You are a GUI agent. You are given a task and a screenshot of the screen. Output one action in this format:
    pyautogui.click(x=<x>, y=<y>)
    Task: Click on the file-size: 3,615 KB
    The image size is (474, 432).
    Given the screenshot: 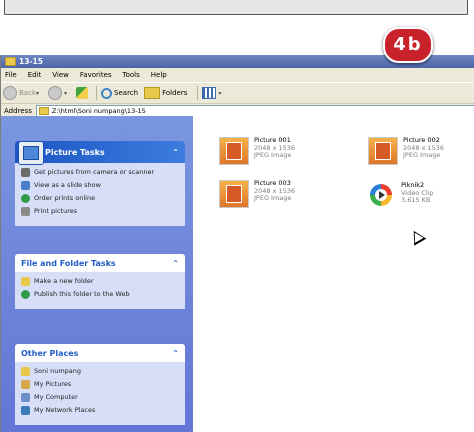 What is the action you would take?
    pyautogui.click(x=416, y=200)
    